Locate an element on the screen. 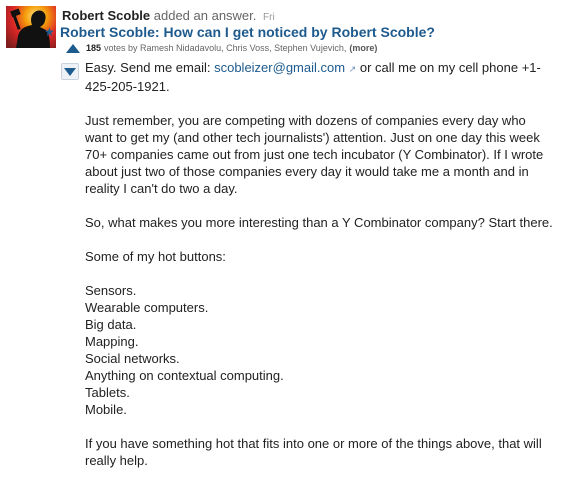  vote-count: 185 is located at coordinates (94, 48).